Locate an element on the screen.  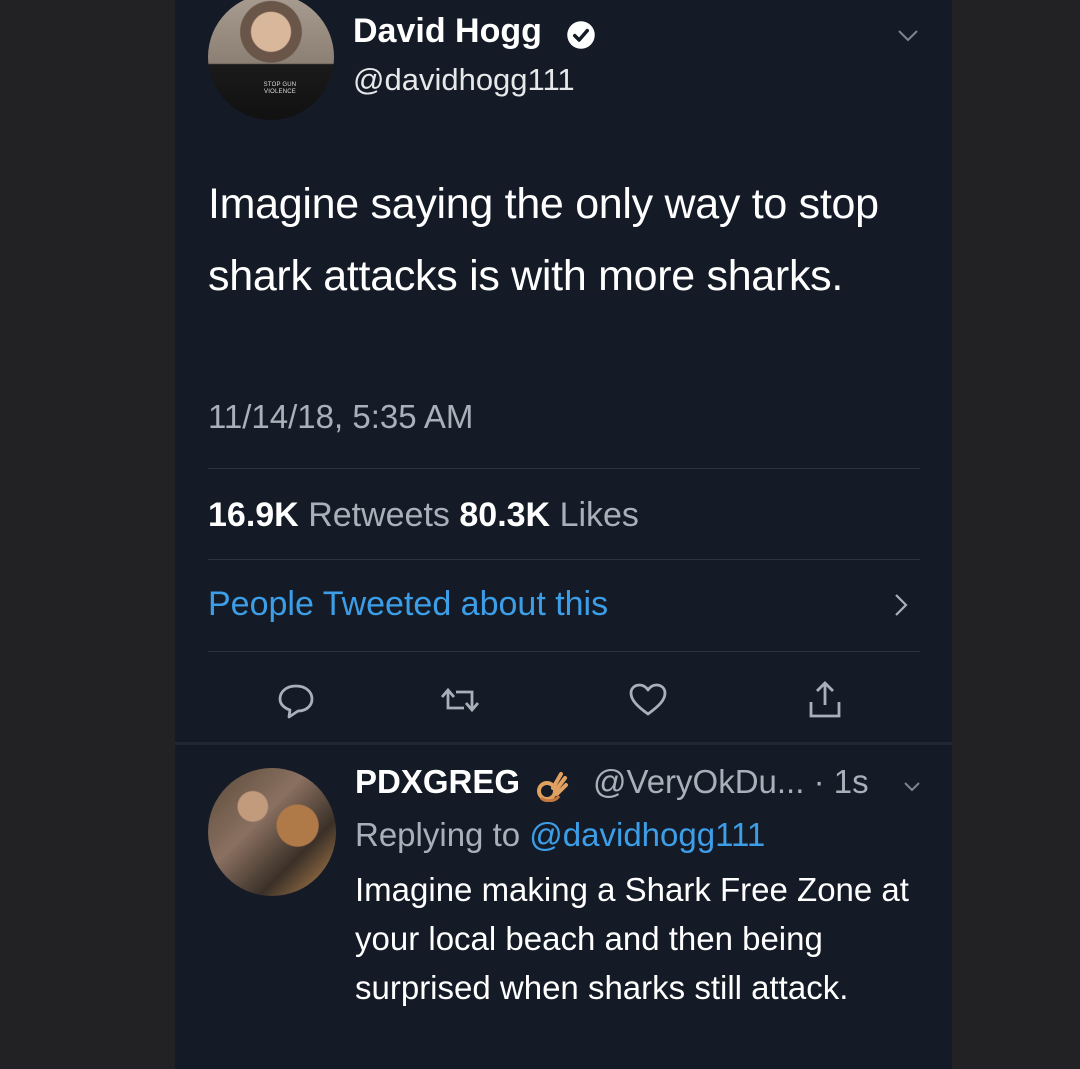
replying-to: Replying to @davidhogg111 is located at coordinates (560, 835).